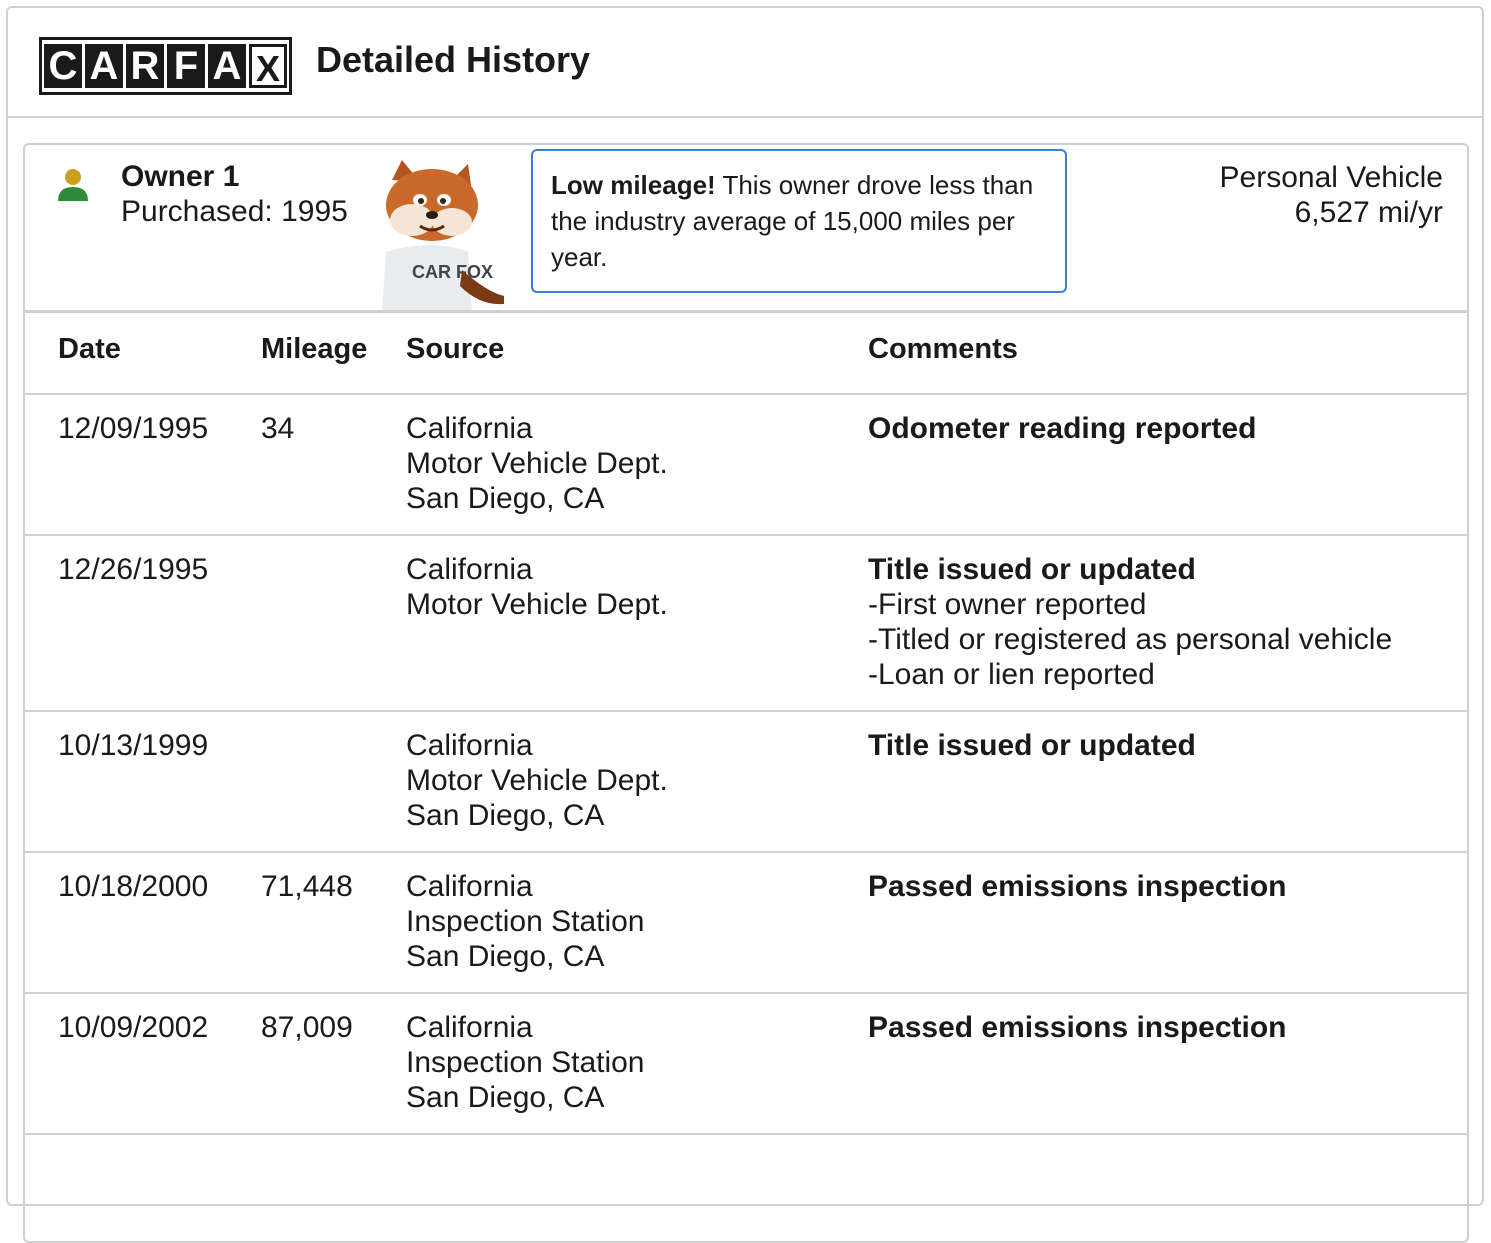  What do you see at coordinates (234, 211) in the screenshot?
I see `owner-purchased: Purchased: 1995` at bounding box center [234, 211].